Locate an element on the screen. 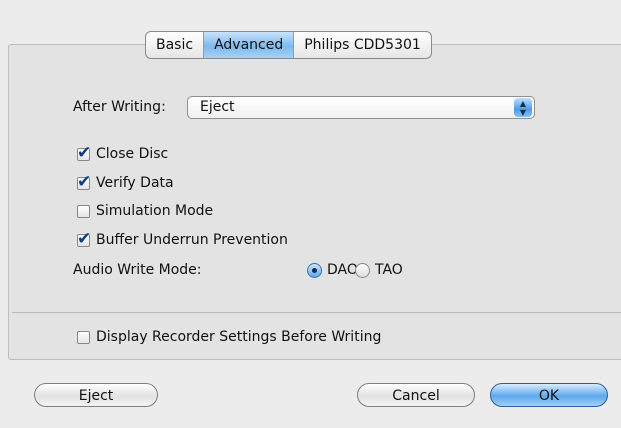 This screenshot has width=621, height=428. radio-tao: TAO is located at coordinates (379, 270).